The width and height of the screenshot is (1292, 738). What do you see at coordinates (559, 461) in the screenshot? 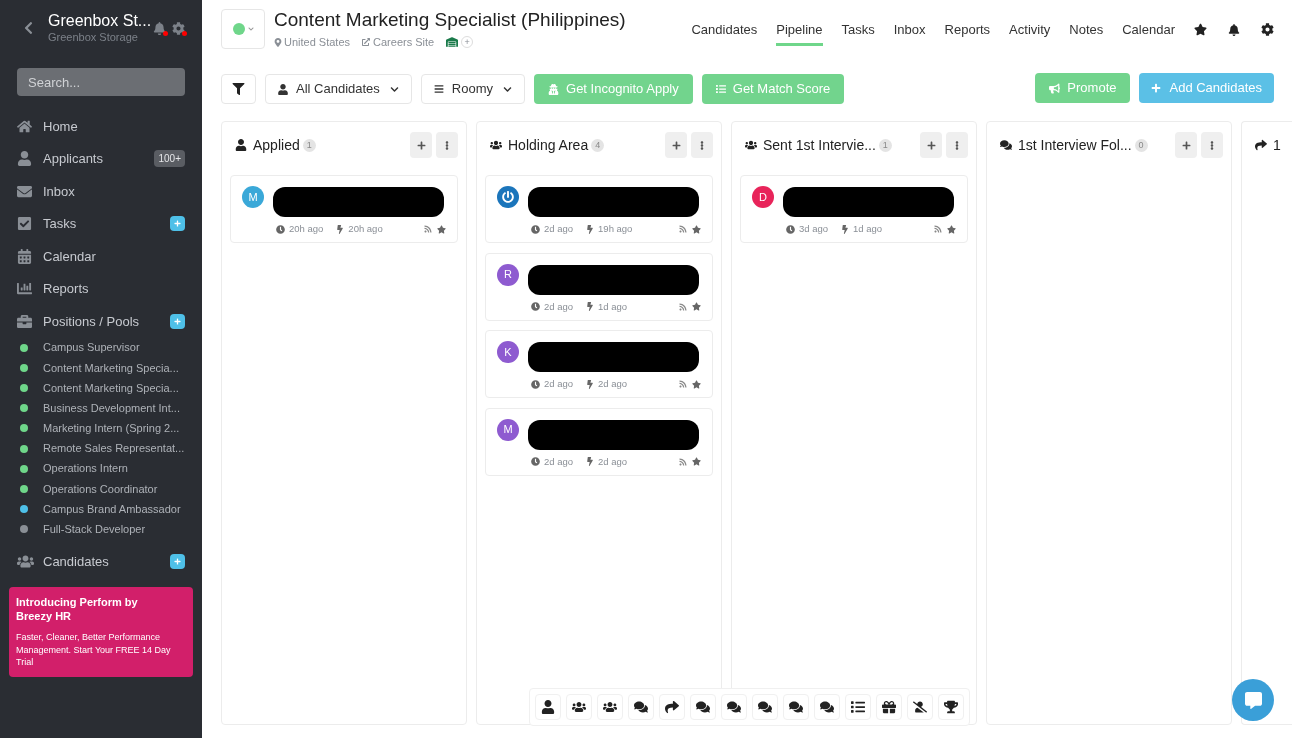
I see `created-time: 2d ago` at bounding box center [559, 461].